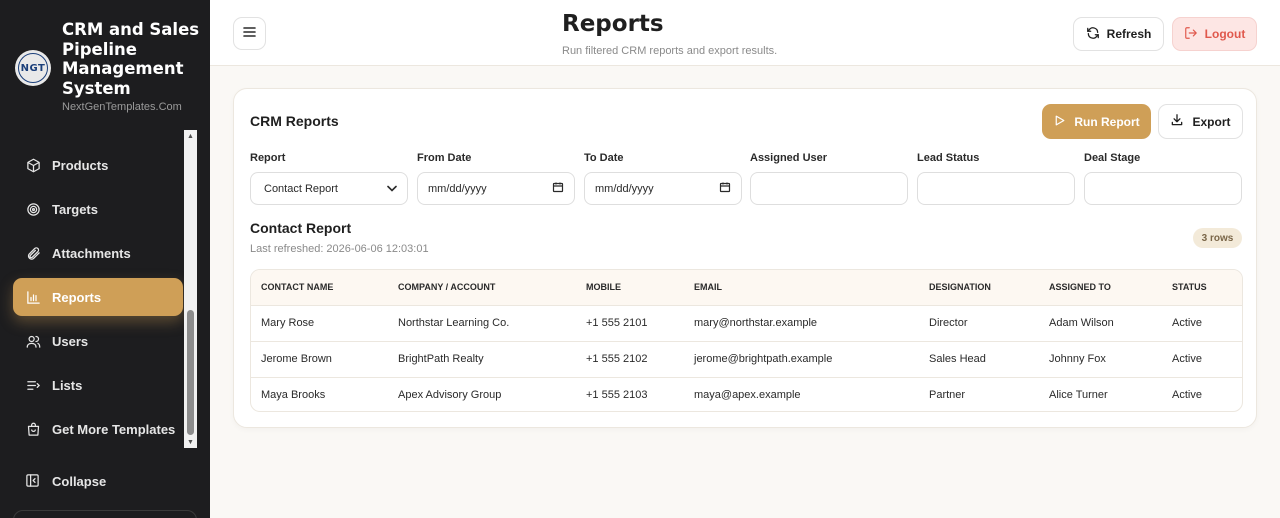 The height and width of the screenshot is (518, 1280). Describe the element at coordinates (122, 107) in the screenshot. I see `brand-subtitle: NextGenTemplates.Com` at that location.